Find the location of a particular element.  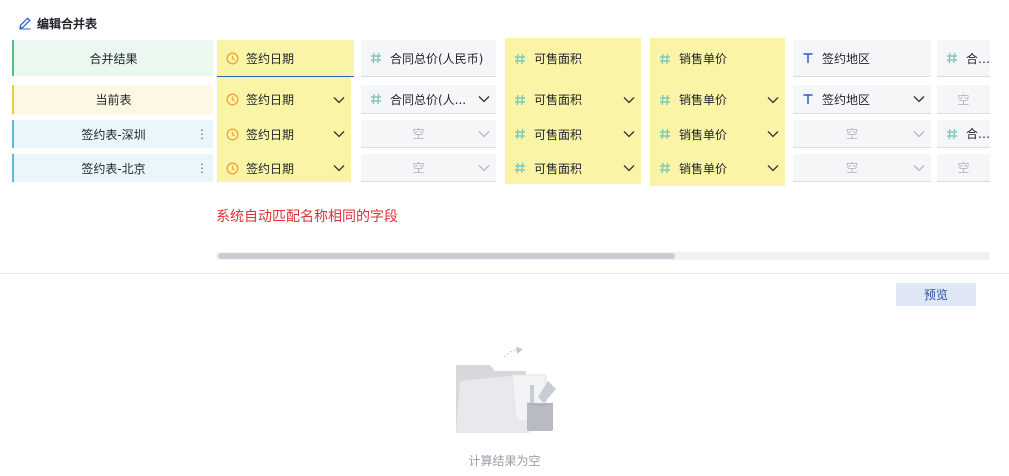

row-label-text: 当前表 is located at coordinates (113, 100).